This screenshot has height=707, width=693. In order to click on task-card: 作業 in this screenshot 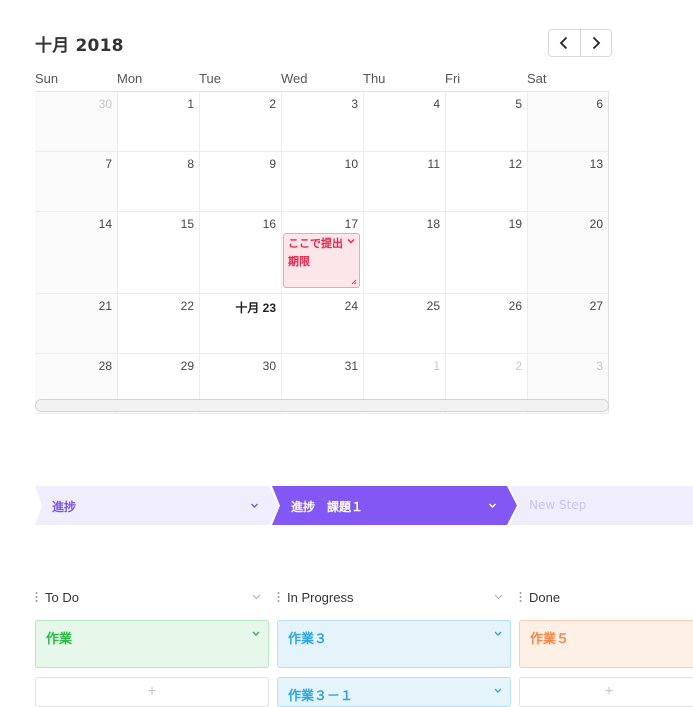, I will do `click(152, 644)`.